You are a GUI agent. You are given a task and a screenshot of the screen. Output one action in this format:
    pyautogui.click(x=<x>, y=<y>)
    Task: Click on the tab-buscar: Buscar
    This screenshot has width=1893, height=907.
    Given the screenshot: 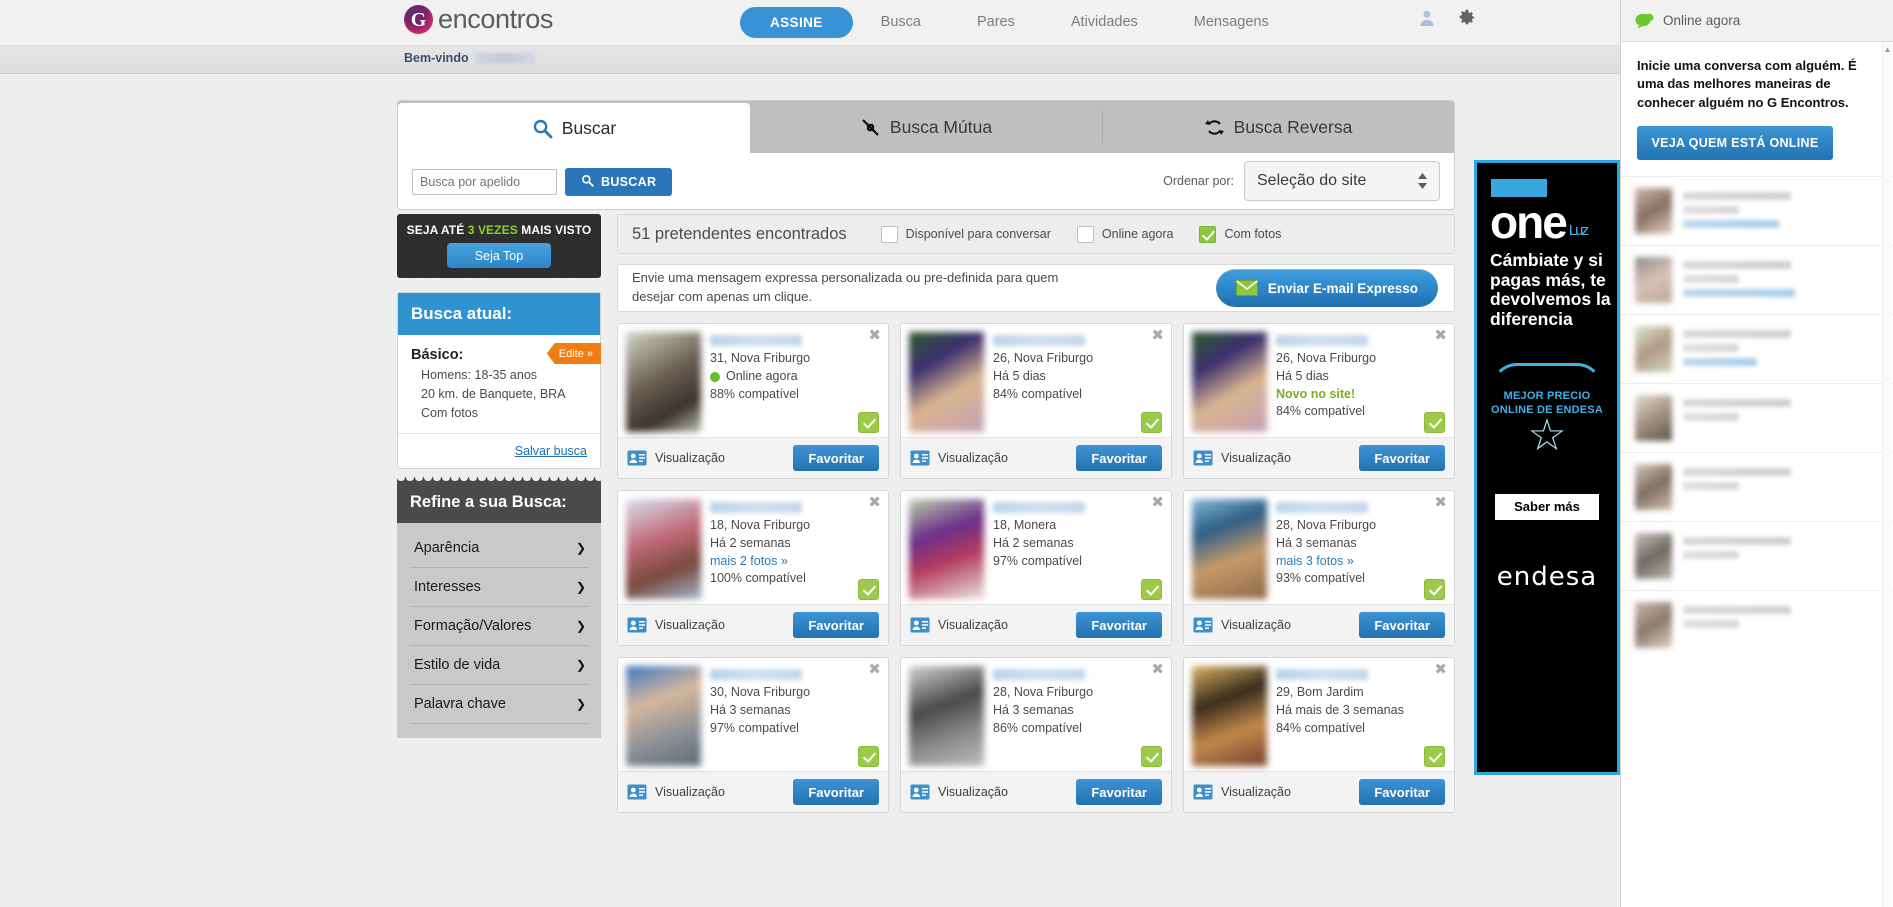 What is the action you would take?
    pyautogui.click(x=574, y=128)
    